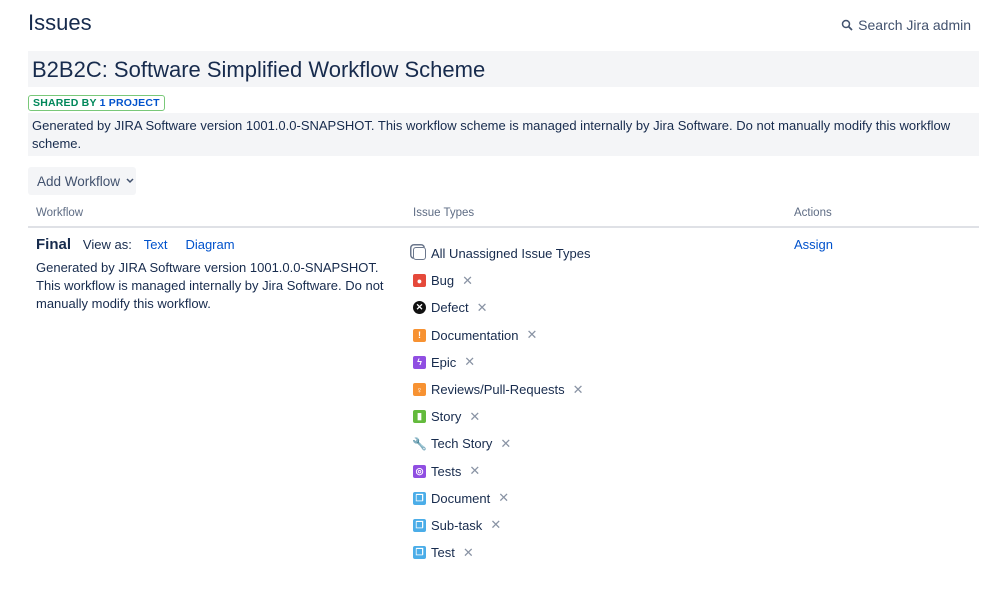  What do you see at coordinates (443, 281) in the screenshot?
I see `issue-type-label: Bug` at bounding box center [443, 281].